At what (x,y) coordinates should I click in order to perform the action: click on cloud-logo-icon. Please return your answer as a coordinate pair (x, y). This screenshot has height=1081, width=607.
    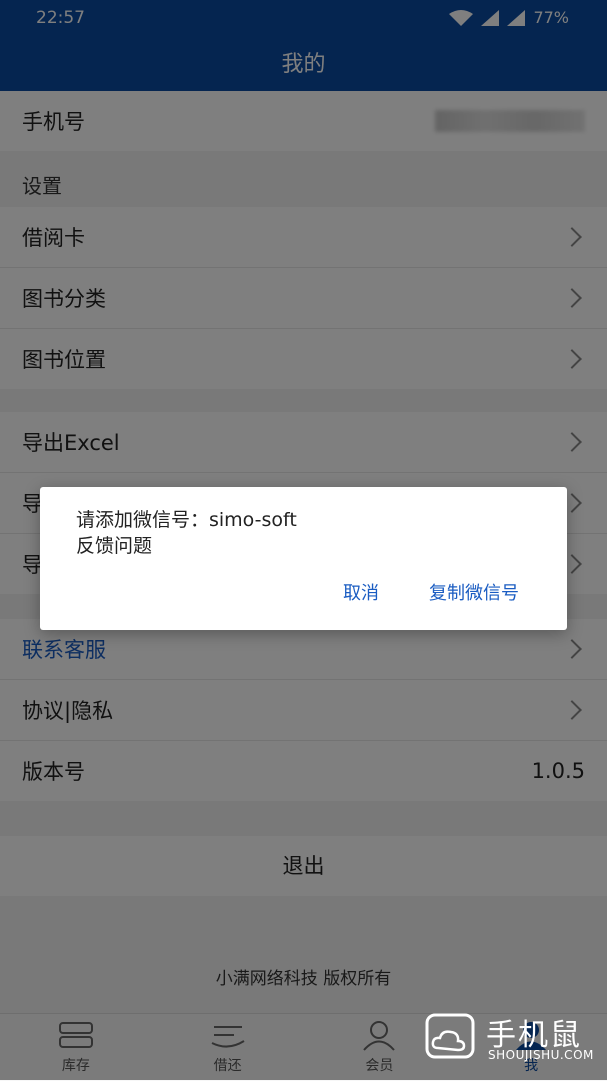
    Looking at the image, I should click on (450, 1036).